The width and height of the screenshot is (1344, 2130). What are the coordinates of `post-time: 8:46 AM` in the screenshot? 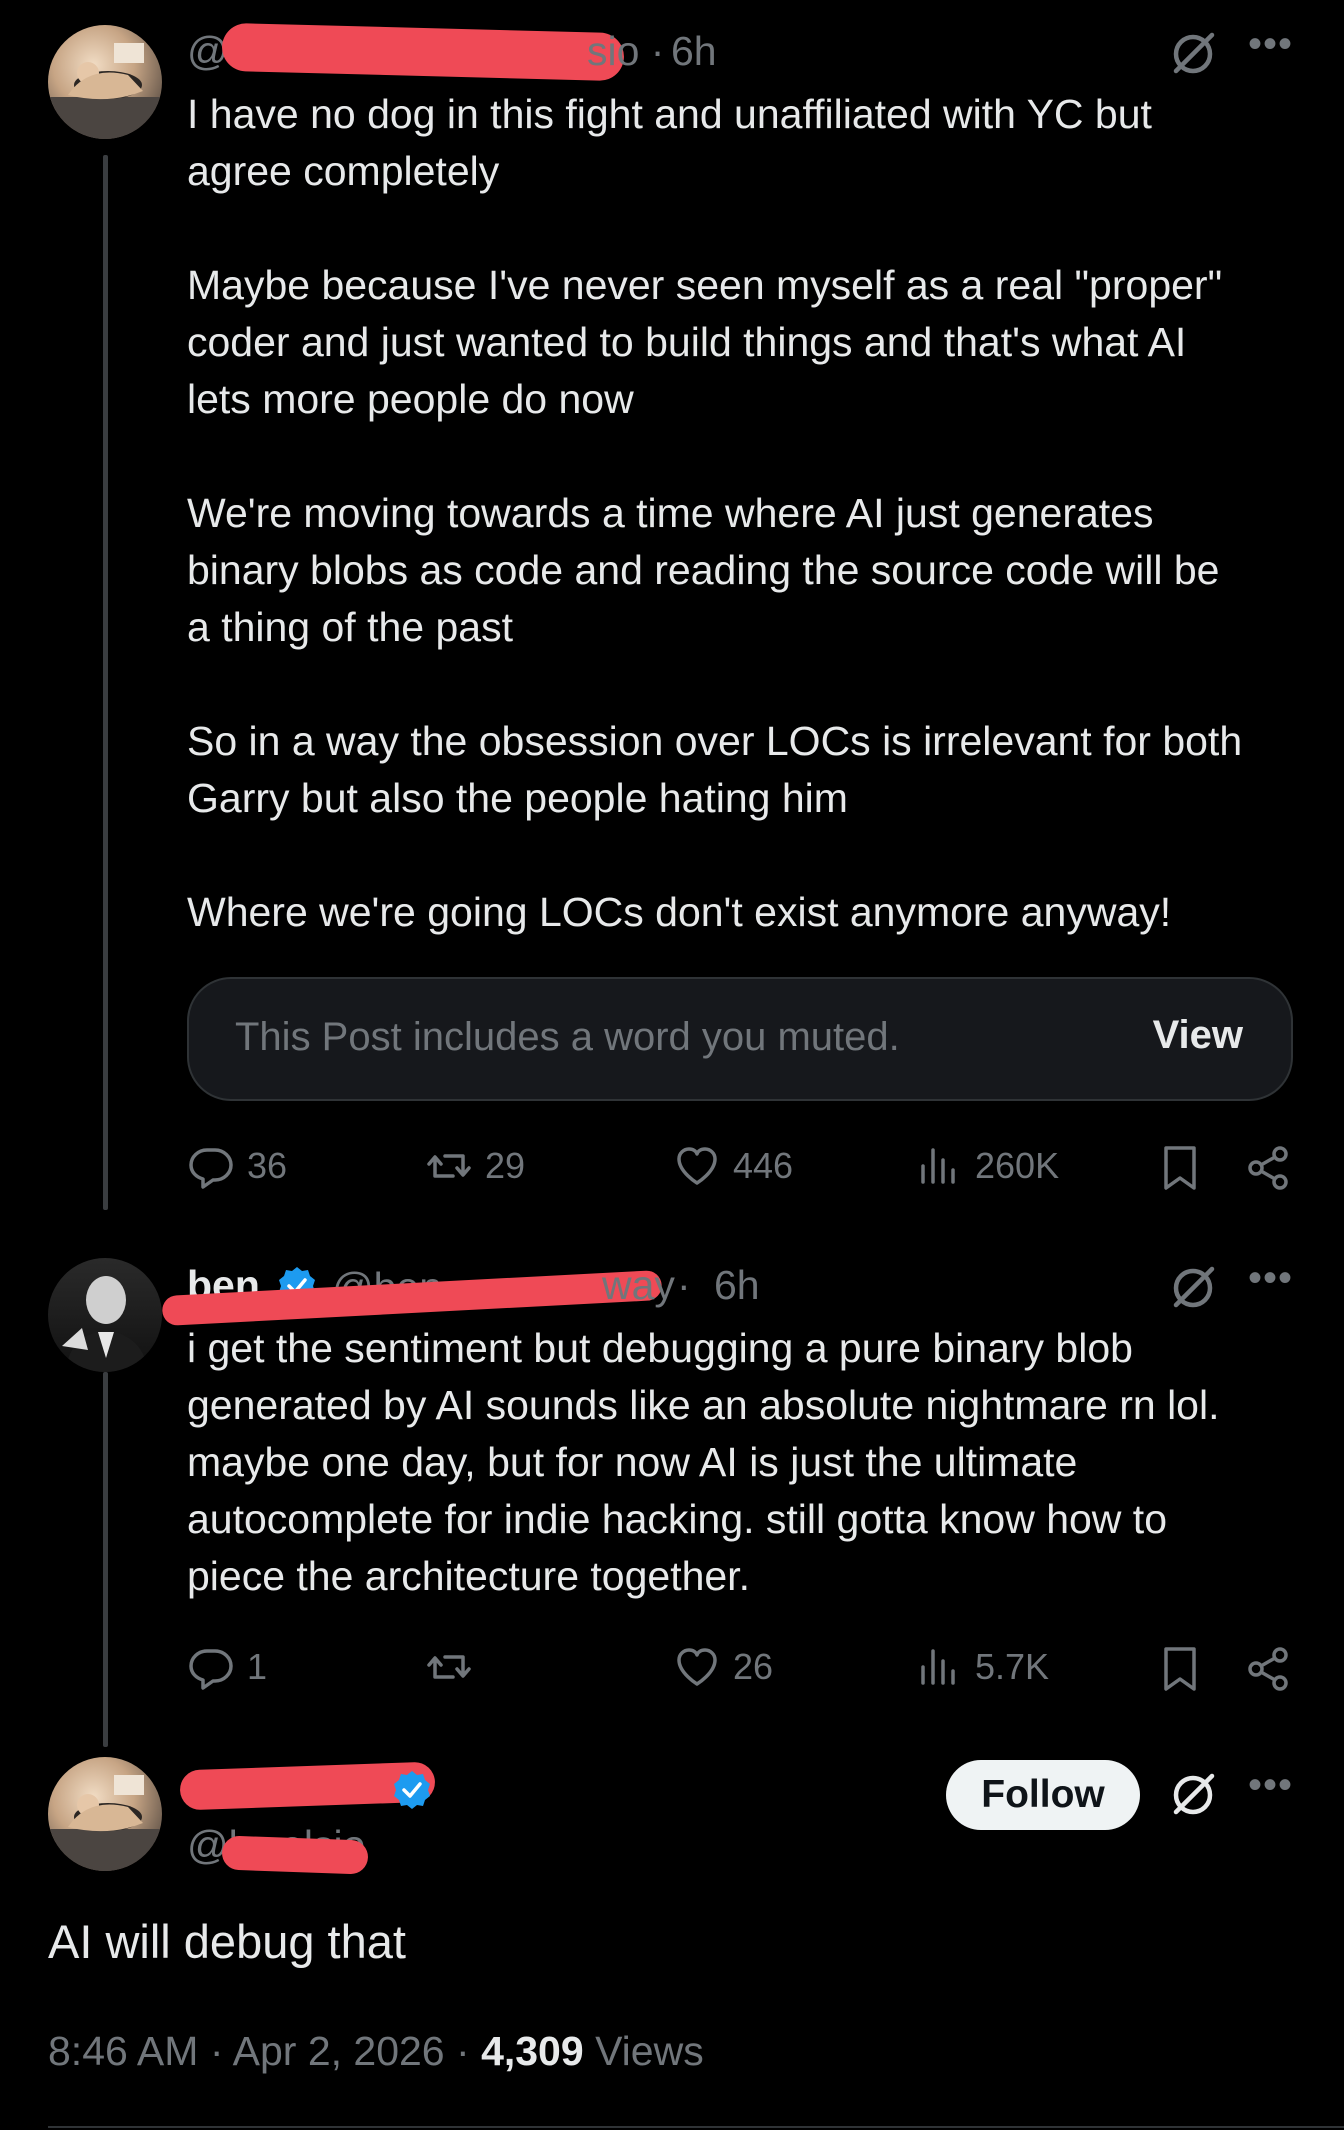 It's located at (123, 2051).